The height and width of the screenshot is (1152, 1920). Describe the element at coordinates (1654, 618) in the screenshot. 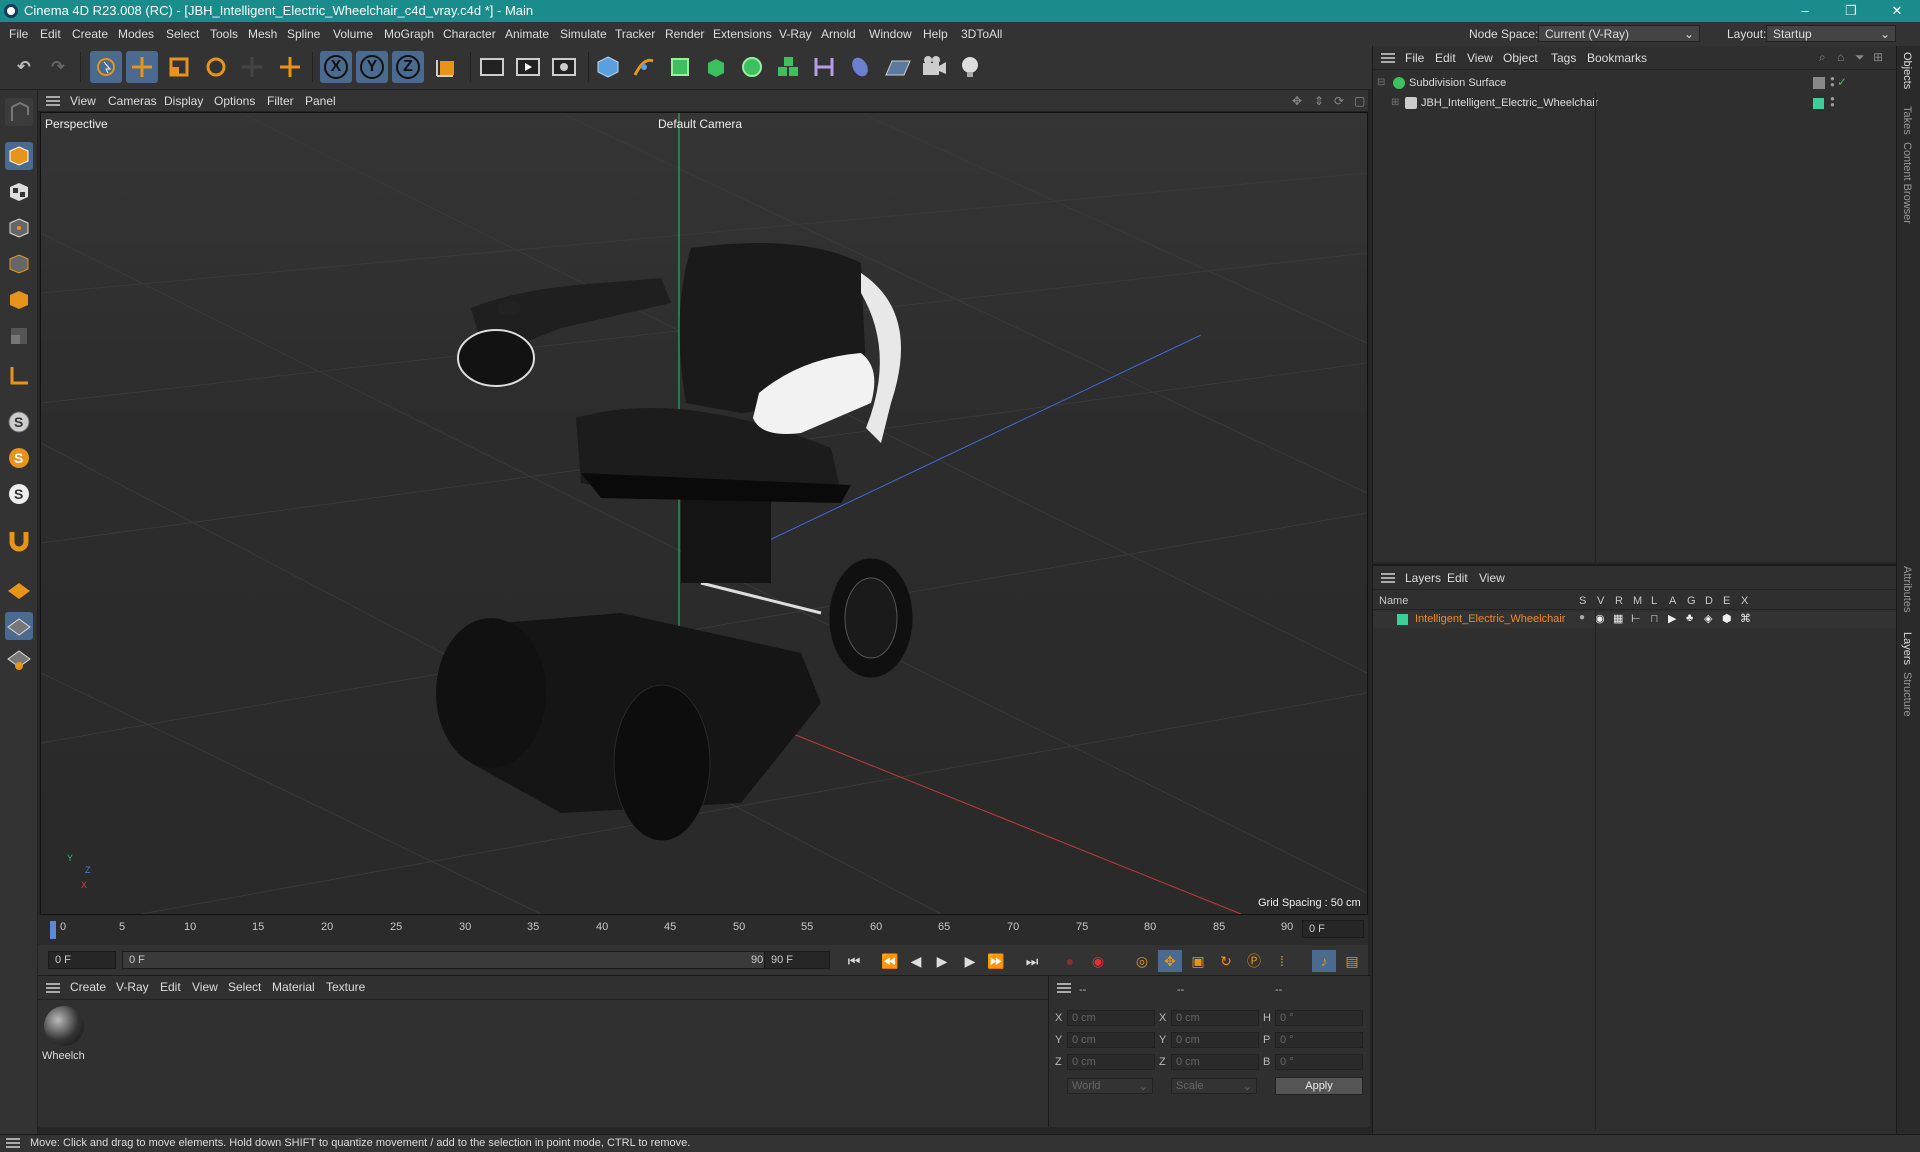

I see `lock-icon: ⊓` at that location.